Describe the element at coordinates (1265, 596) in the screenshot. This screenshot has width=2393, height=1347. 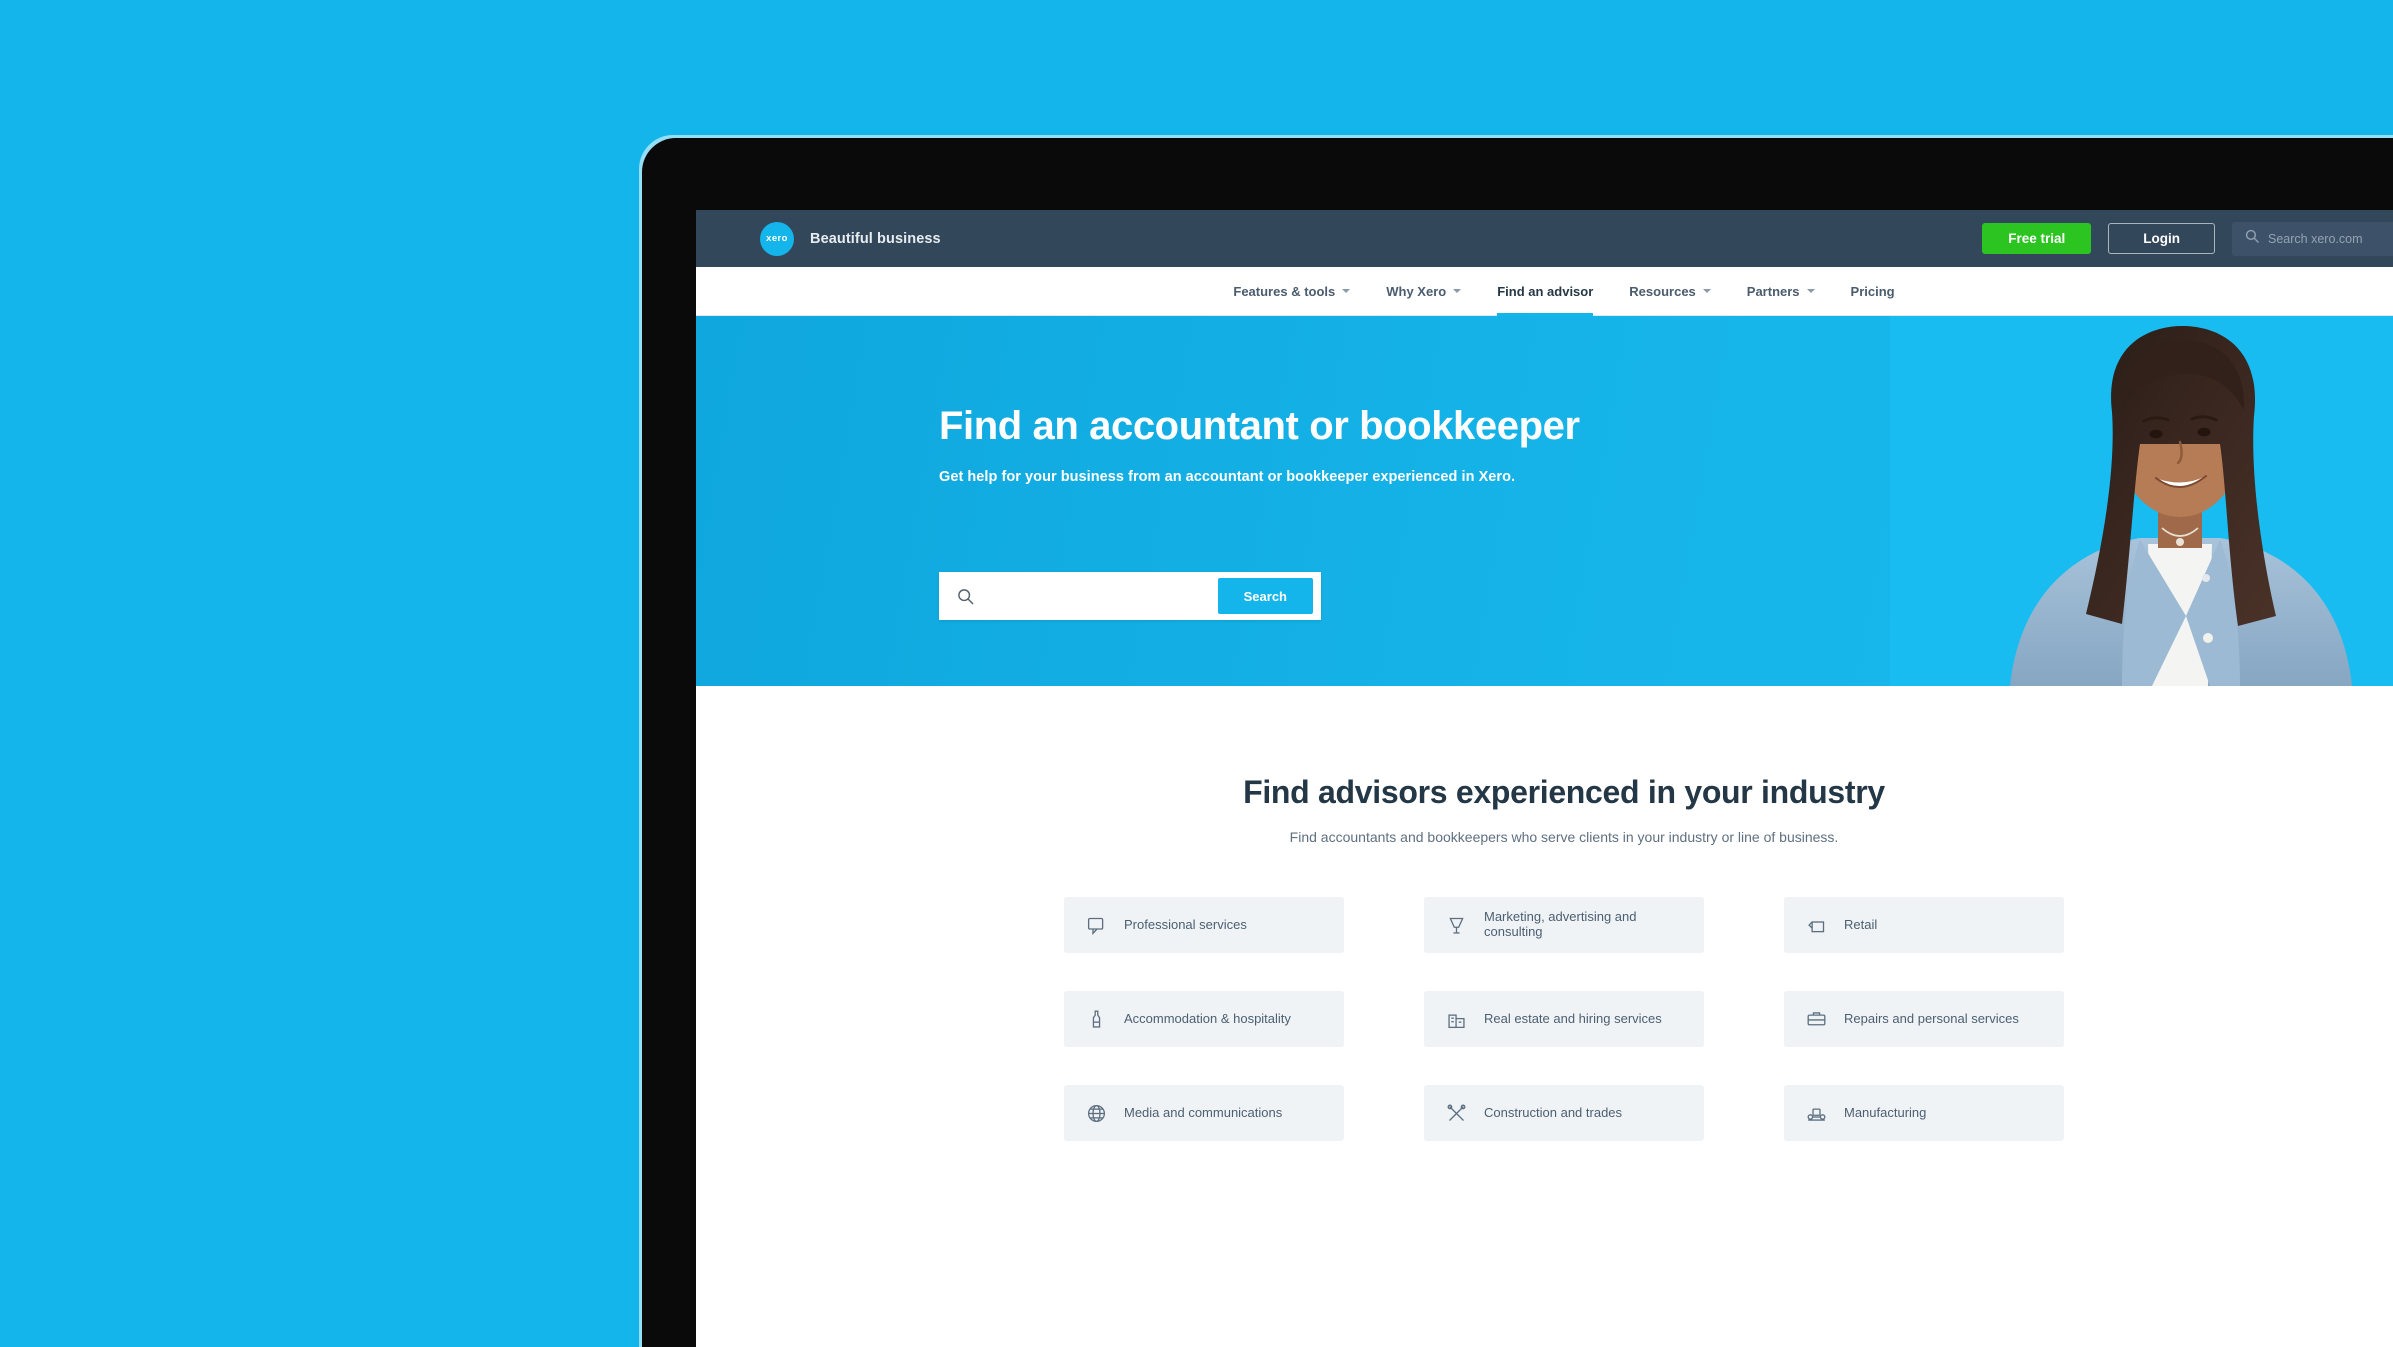
I see `advisor-search-button: Search` at that location.